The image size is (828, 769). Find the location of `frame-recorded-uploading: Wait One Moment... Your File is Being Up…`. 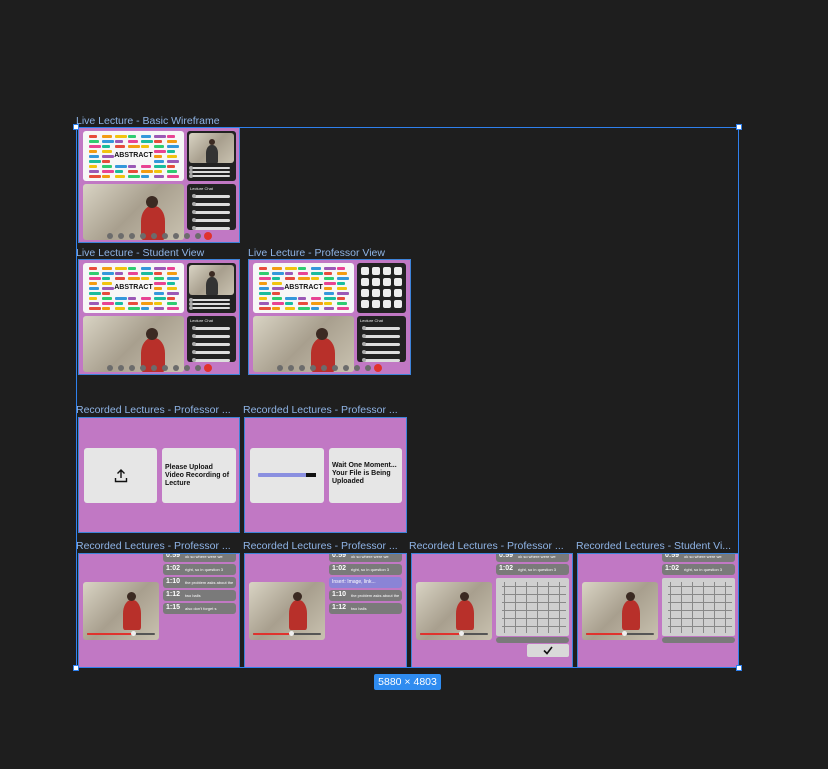

frame-recorded-uploading: Wait One Moment... Your File is Being Up… is located at coordinates (325, 475).